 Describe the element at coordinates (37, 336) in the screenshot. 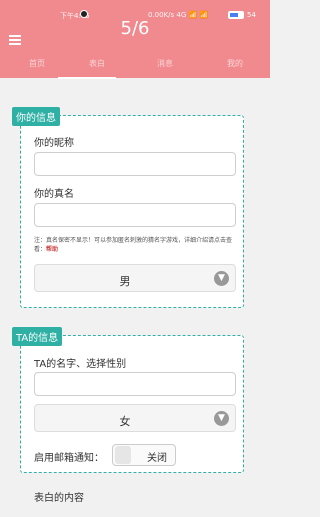

I see `ta-info-tag: TA的信息` at that location.